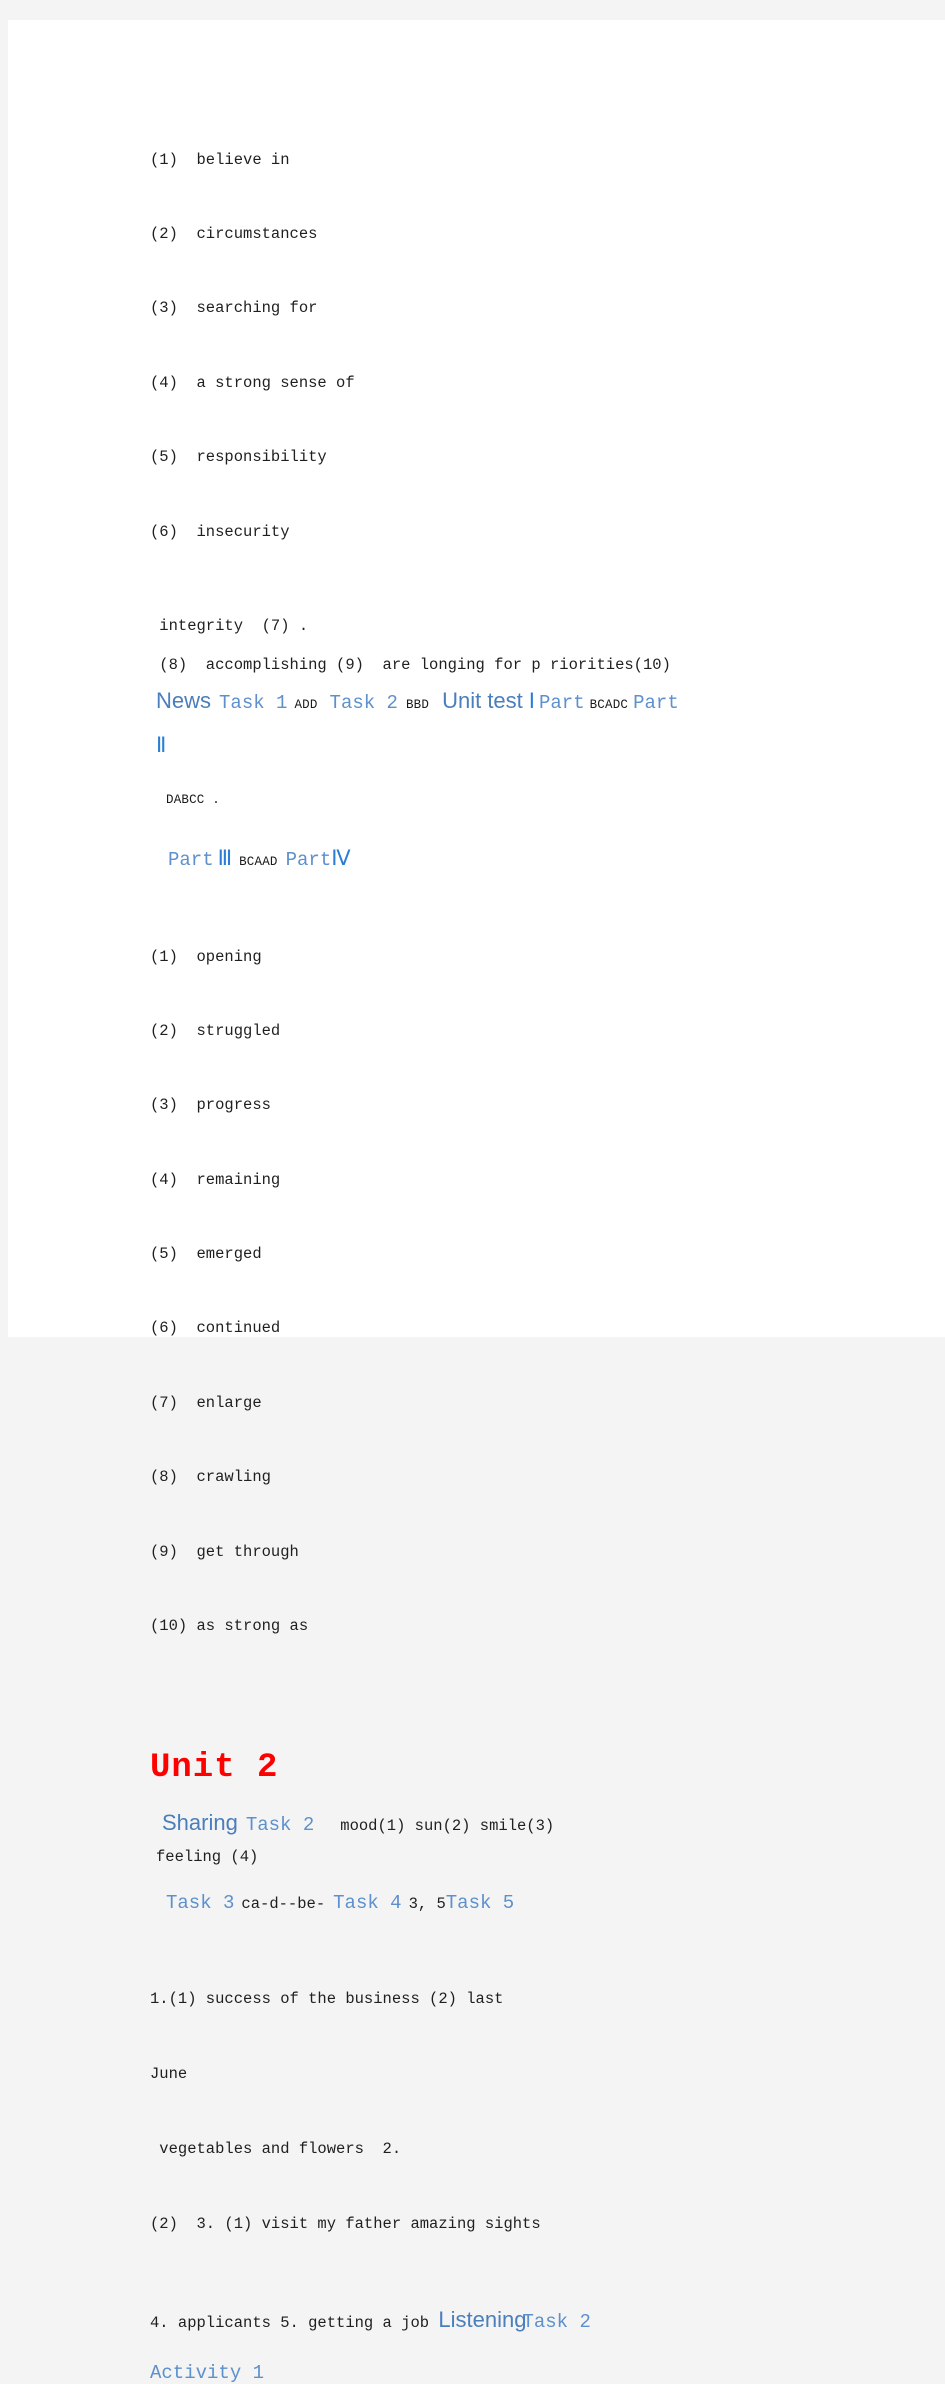 This screenshot has width=945, height=2384. What do you see at coordinates (308, 859) in the screenshot?
I see `part-label-4: Part` at bounding box center [308, 859].